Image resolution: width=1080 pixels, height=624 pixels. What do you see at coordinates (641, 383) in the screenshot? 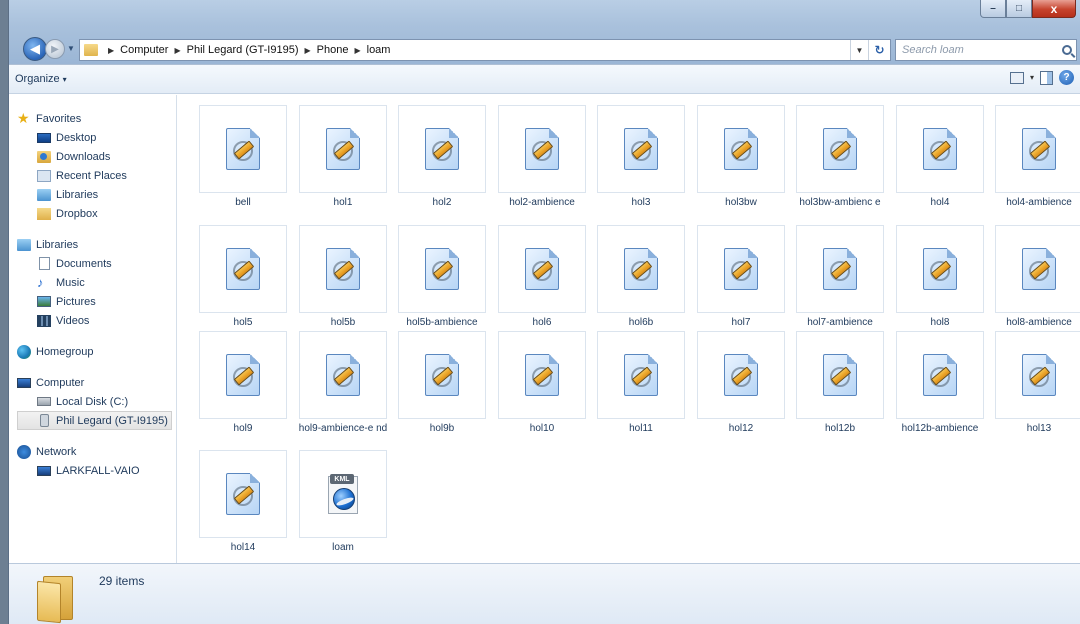
I see `file-item: hol11` at bounding box center [641, 383].